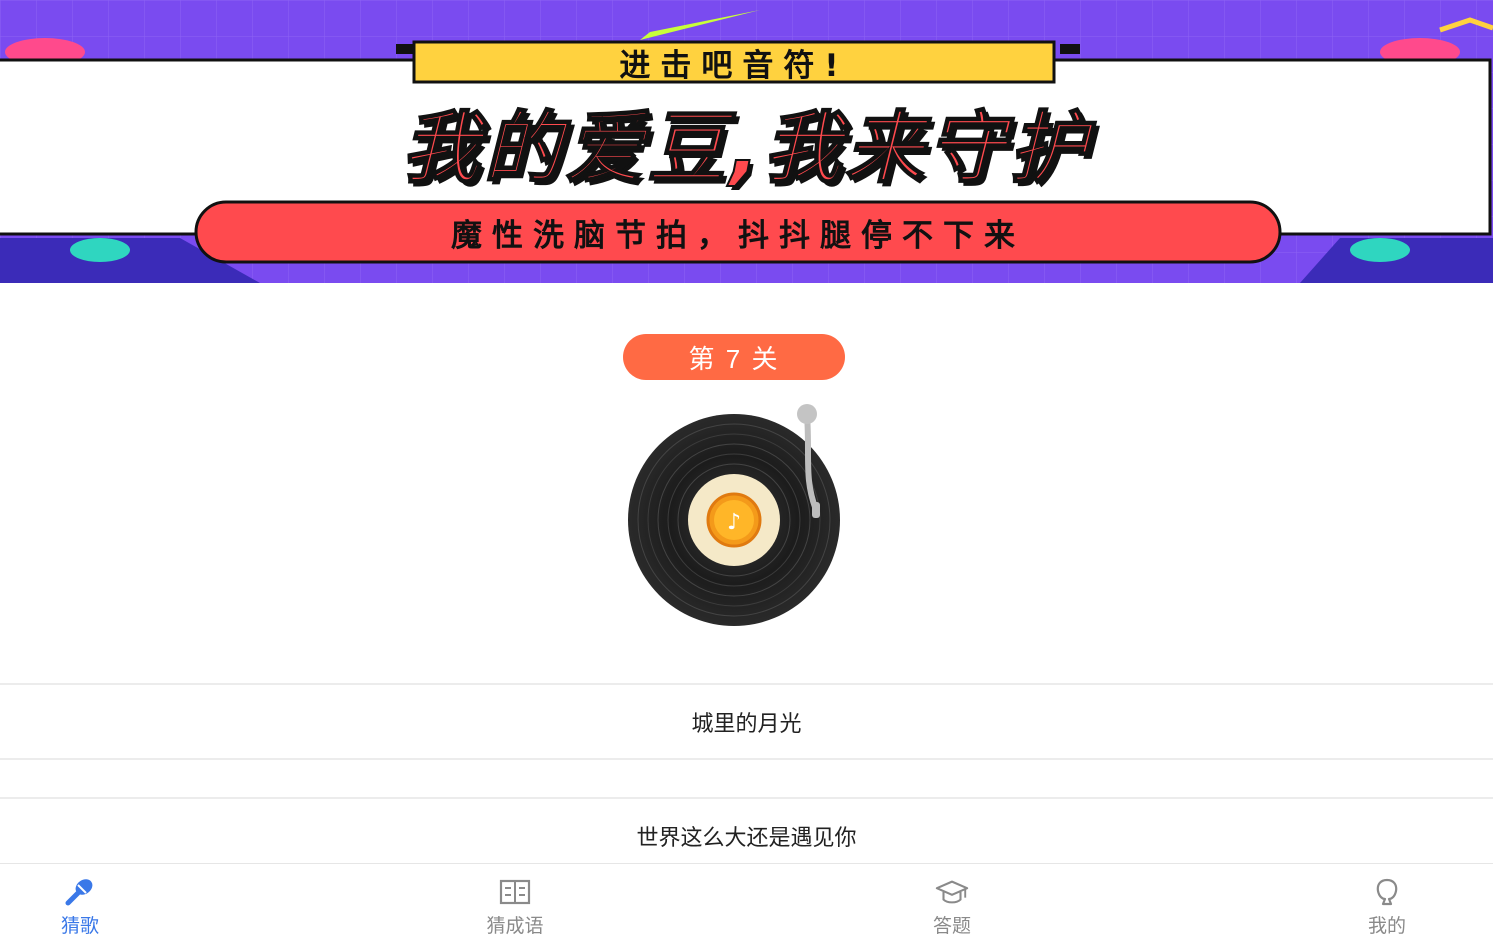 This screenshot has width=1493, height=939. I want to click on tab-guess-song: 猜歌, so click(80, 901).